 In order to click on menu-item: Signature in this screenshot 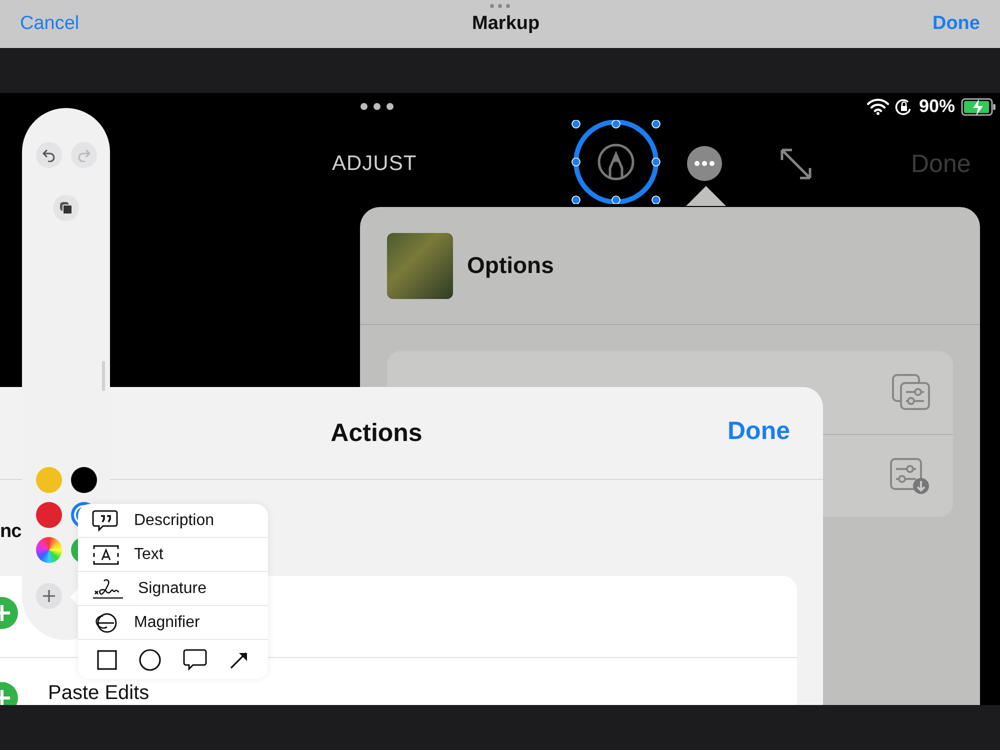, I will do `click(173, 589)`.